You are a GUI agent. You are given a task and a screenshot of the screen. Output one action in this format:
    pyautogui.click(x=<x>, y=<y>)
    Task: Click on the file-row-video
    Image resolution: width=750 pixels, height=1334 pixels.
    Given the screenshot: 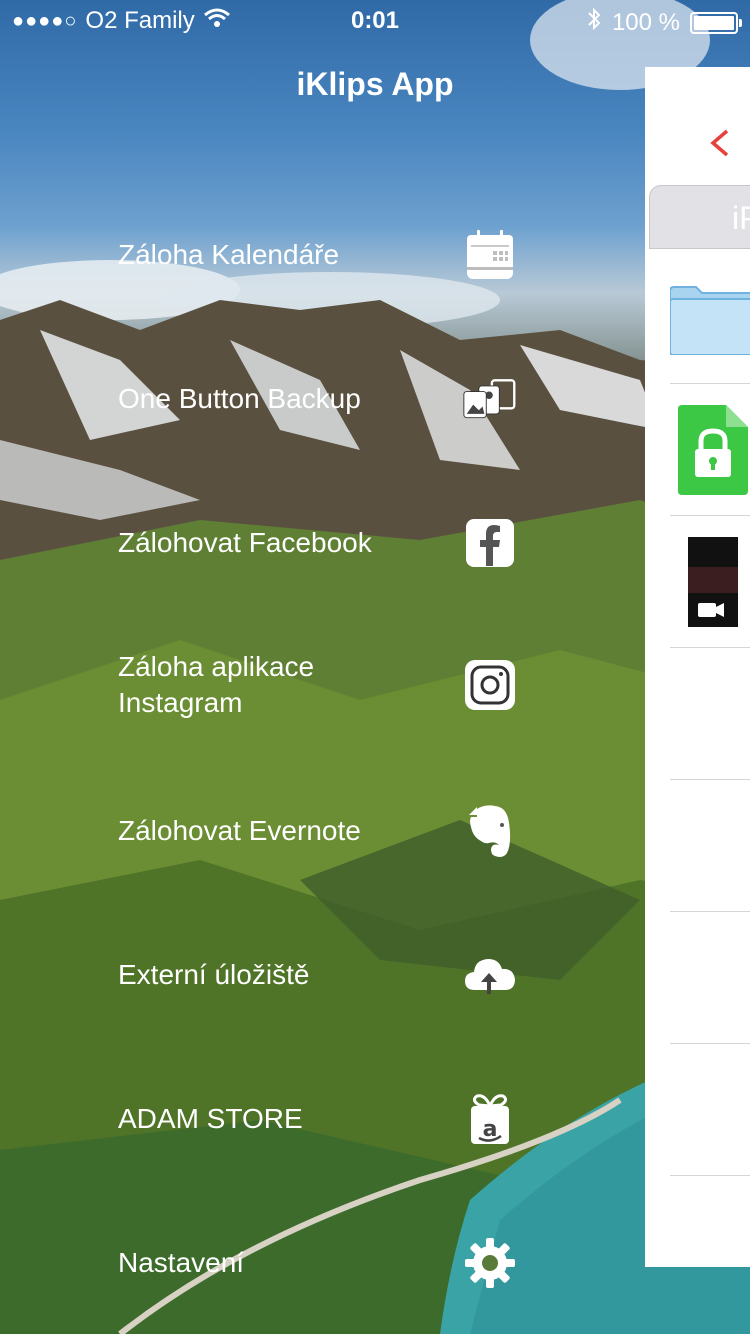 What is the action you would take?
    pyautogui.click(x=710, y=581)
    